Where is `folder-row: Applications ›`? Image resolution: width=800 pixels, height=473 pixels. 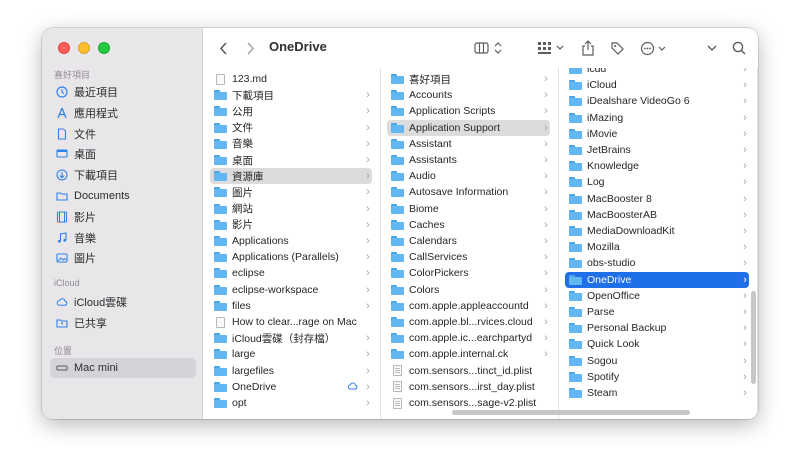
folder-row: Applications › is located at coordinates (291, 241).